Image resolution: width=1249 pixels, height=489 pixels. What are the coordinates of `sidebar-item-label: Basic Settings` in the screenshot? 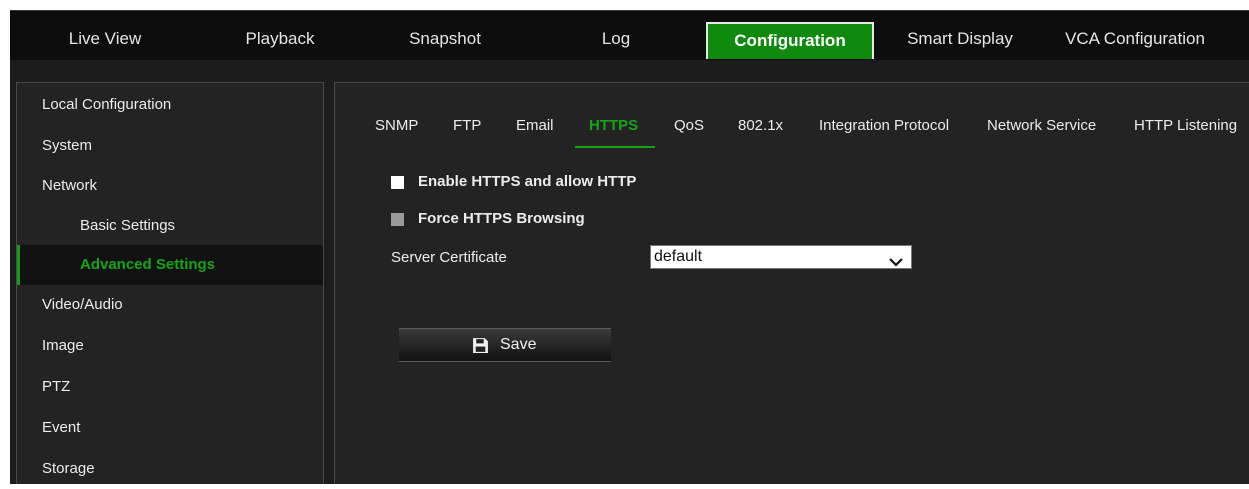 It's located at (128, 225).